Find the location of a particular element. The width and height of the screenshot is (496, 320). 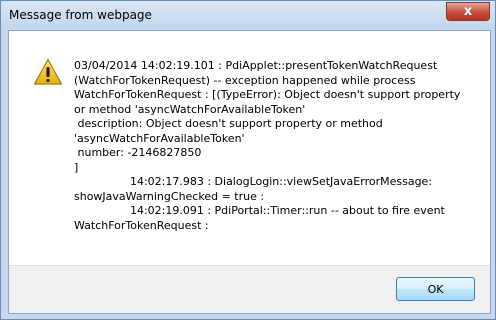

close-button: x is located at coordinates (468, 11).